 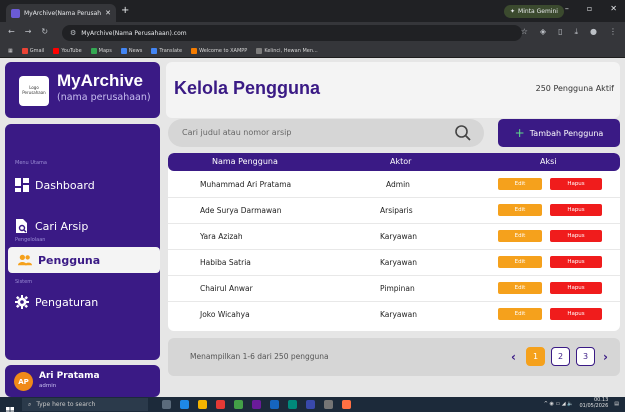 I want to click on add-user-button: + Tambah Pengguna, so click(x=559, y=133).